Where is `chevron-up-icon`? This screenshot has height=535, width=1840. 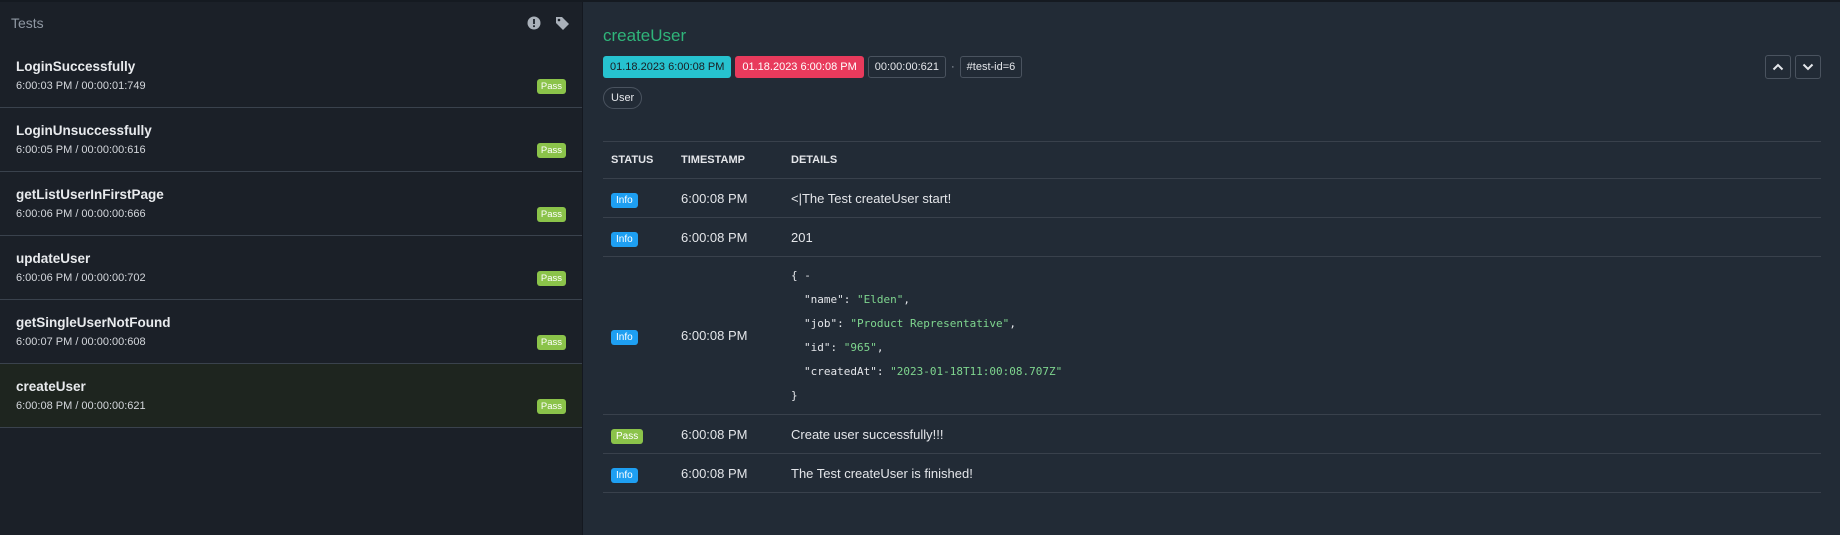 chevron-up-icon is located at coordinates (1778, 67).